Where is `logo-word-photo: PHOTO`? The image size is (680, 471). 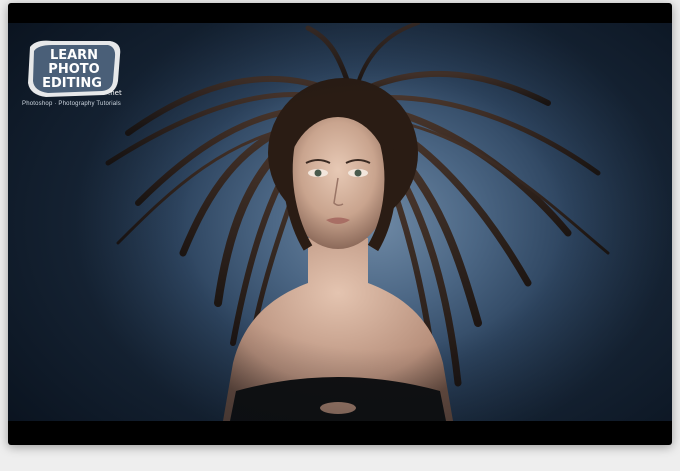
logo-word-photo: PHOTO is located at coordinates (73, 69).